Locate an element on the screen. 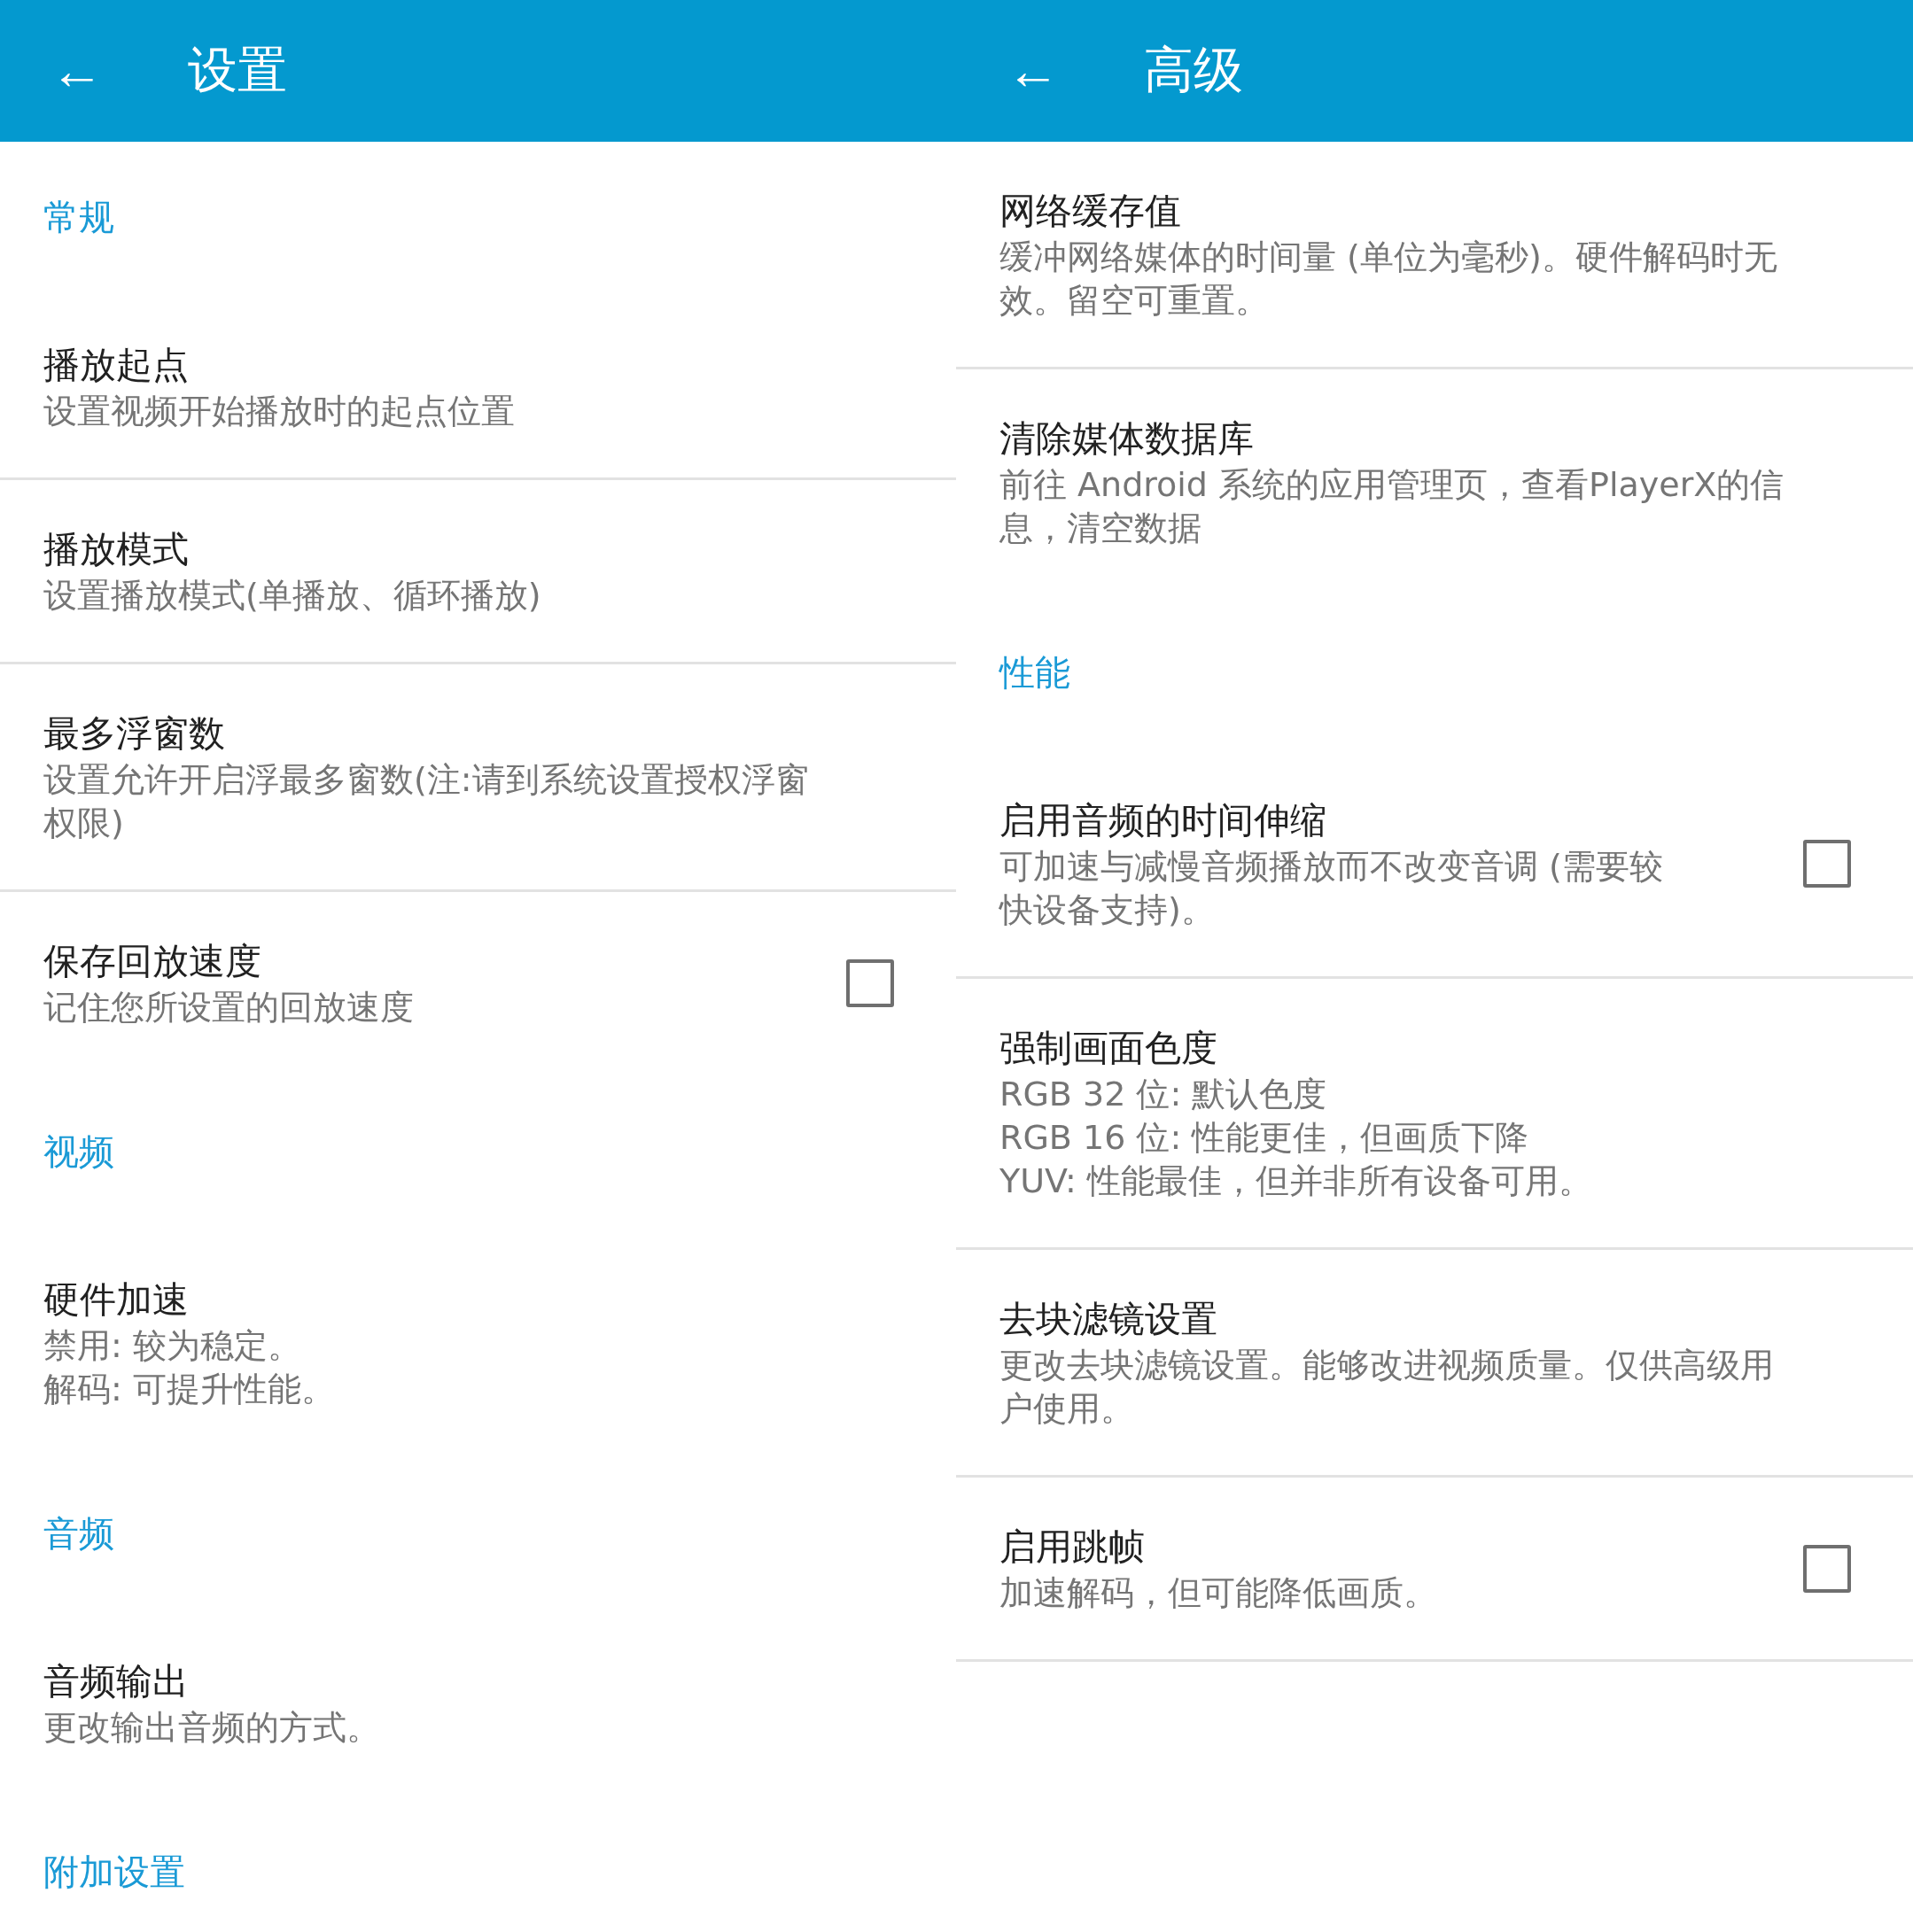 The image size is (1913, 1932). setting-summary: 前往 Android 系统的应用管理页，查看PlayerX的信 is located at coordinates (1392, 485).